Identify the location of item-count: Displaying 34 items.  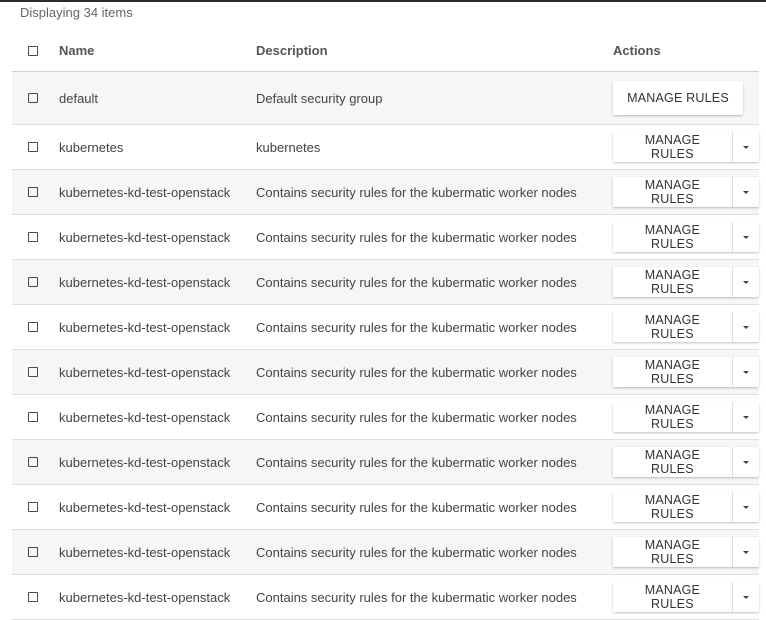
(76, 12).